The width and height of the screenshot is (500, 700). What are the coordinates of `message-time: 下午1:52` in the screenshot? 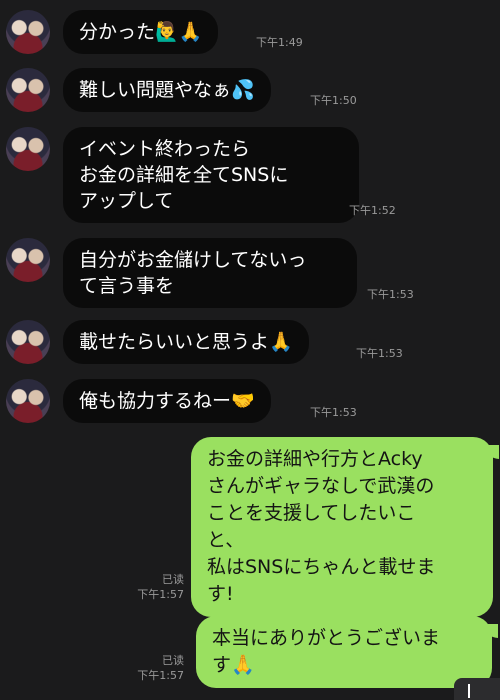 It's located at (372, 210).